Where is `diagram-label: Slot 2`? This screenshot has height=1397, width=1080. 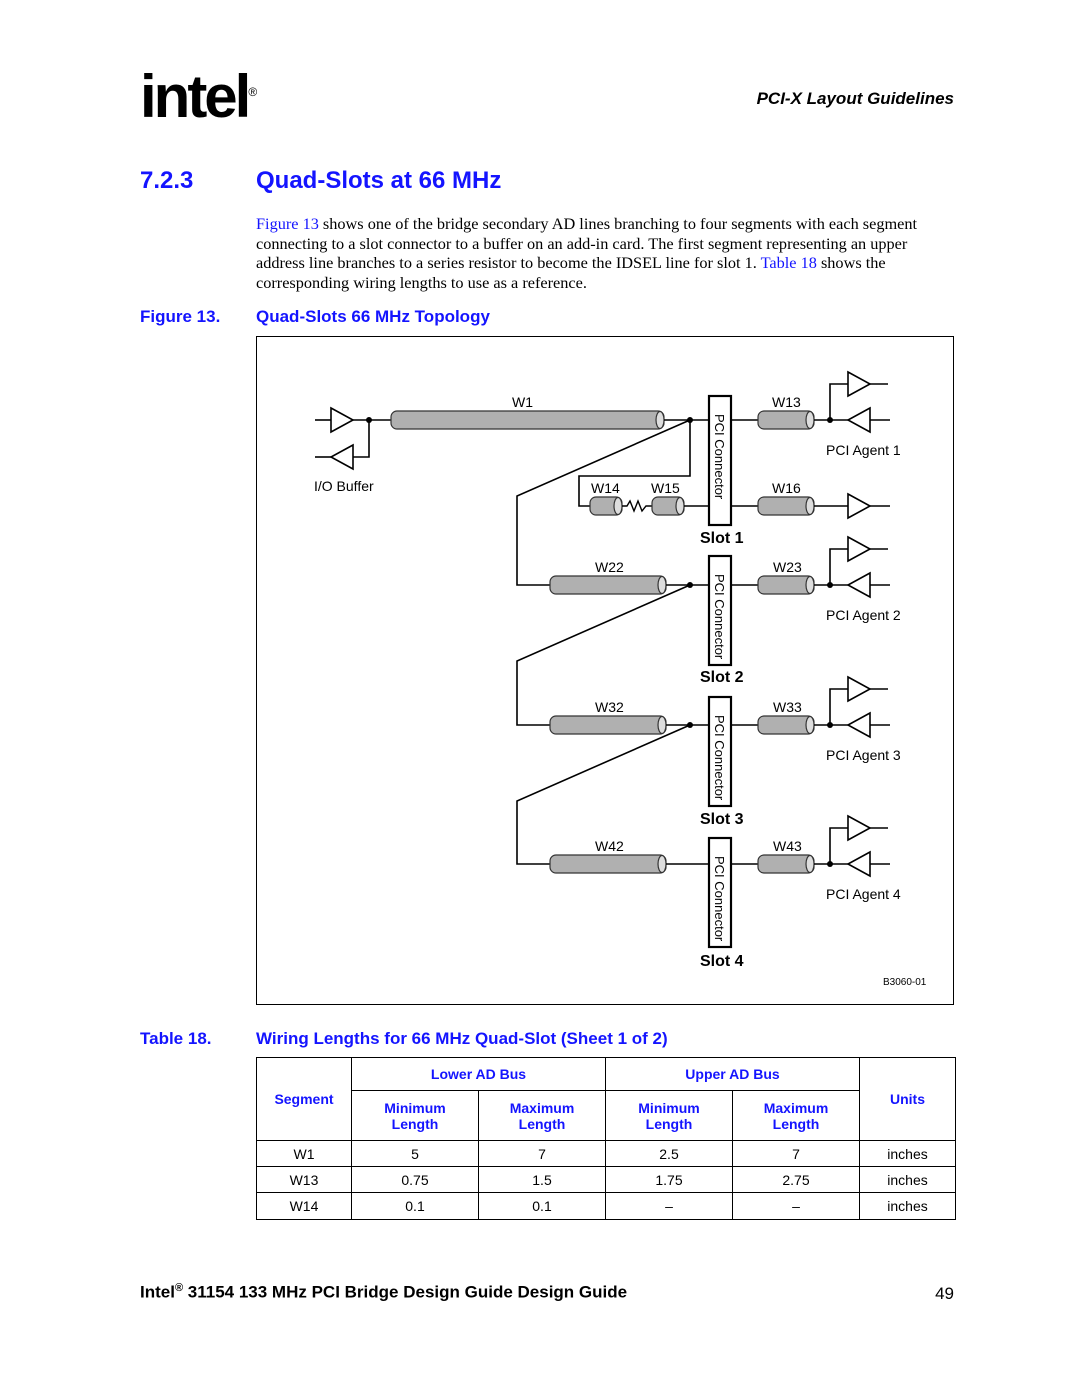 diagram-label: Slot 2 is located at coordinates (722, 677).